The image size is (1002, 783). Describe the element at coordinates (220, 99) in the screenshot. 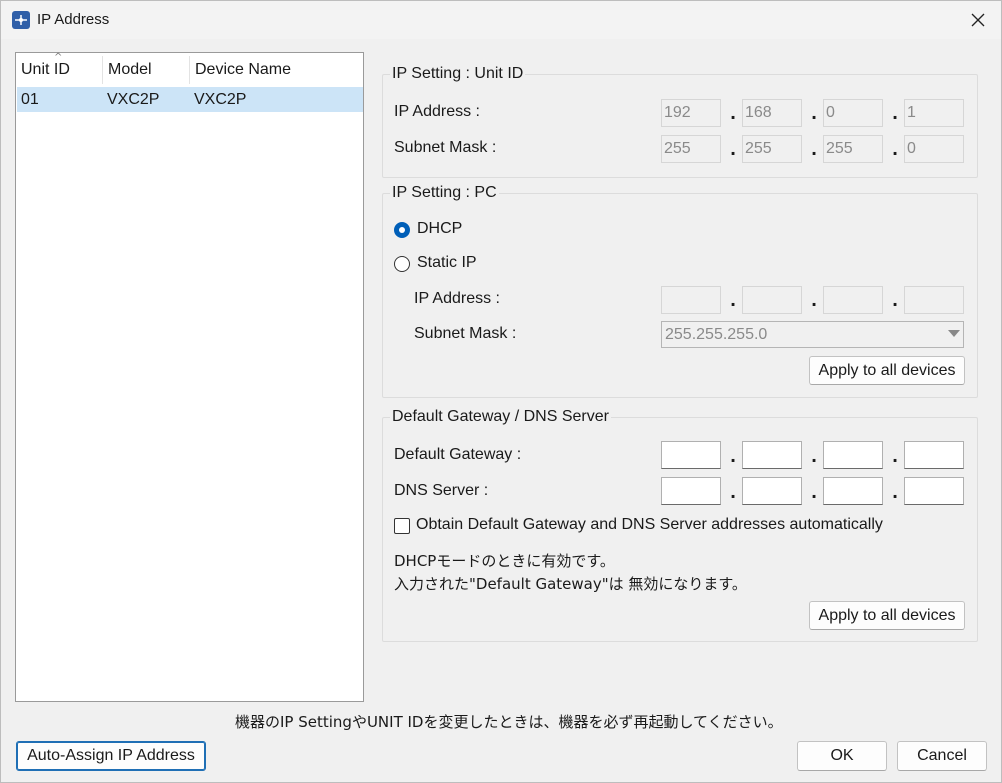

I see `cell-device-name: VXC2P` at that location.